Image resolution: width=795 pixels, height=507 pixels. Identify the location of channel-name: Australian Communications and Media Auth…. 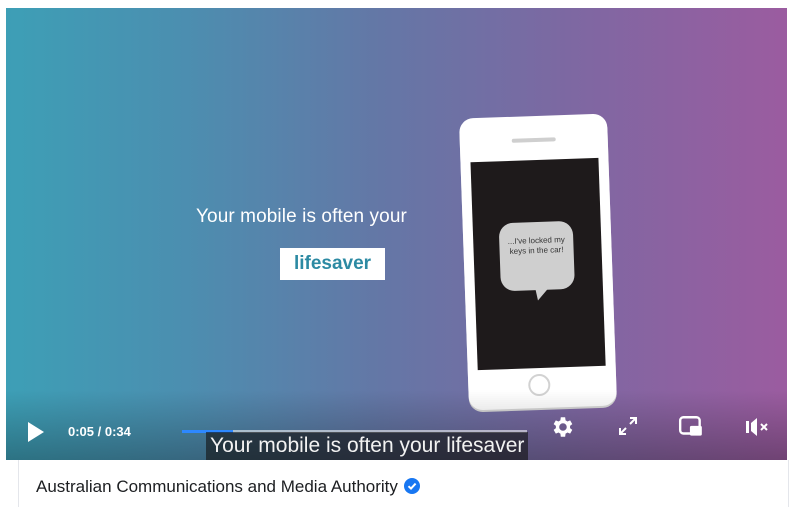
(217, 486).